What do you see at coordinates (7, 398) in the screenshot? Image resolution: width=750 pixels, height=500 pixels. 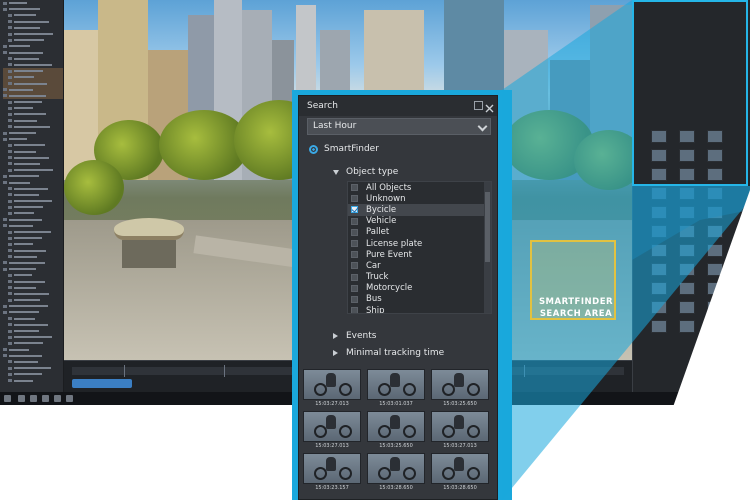 I see `start-icon` at bounding box center [7, 398].